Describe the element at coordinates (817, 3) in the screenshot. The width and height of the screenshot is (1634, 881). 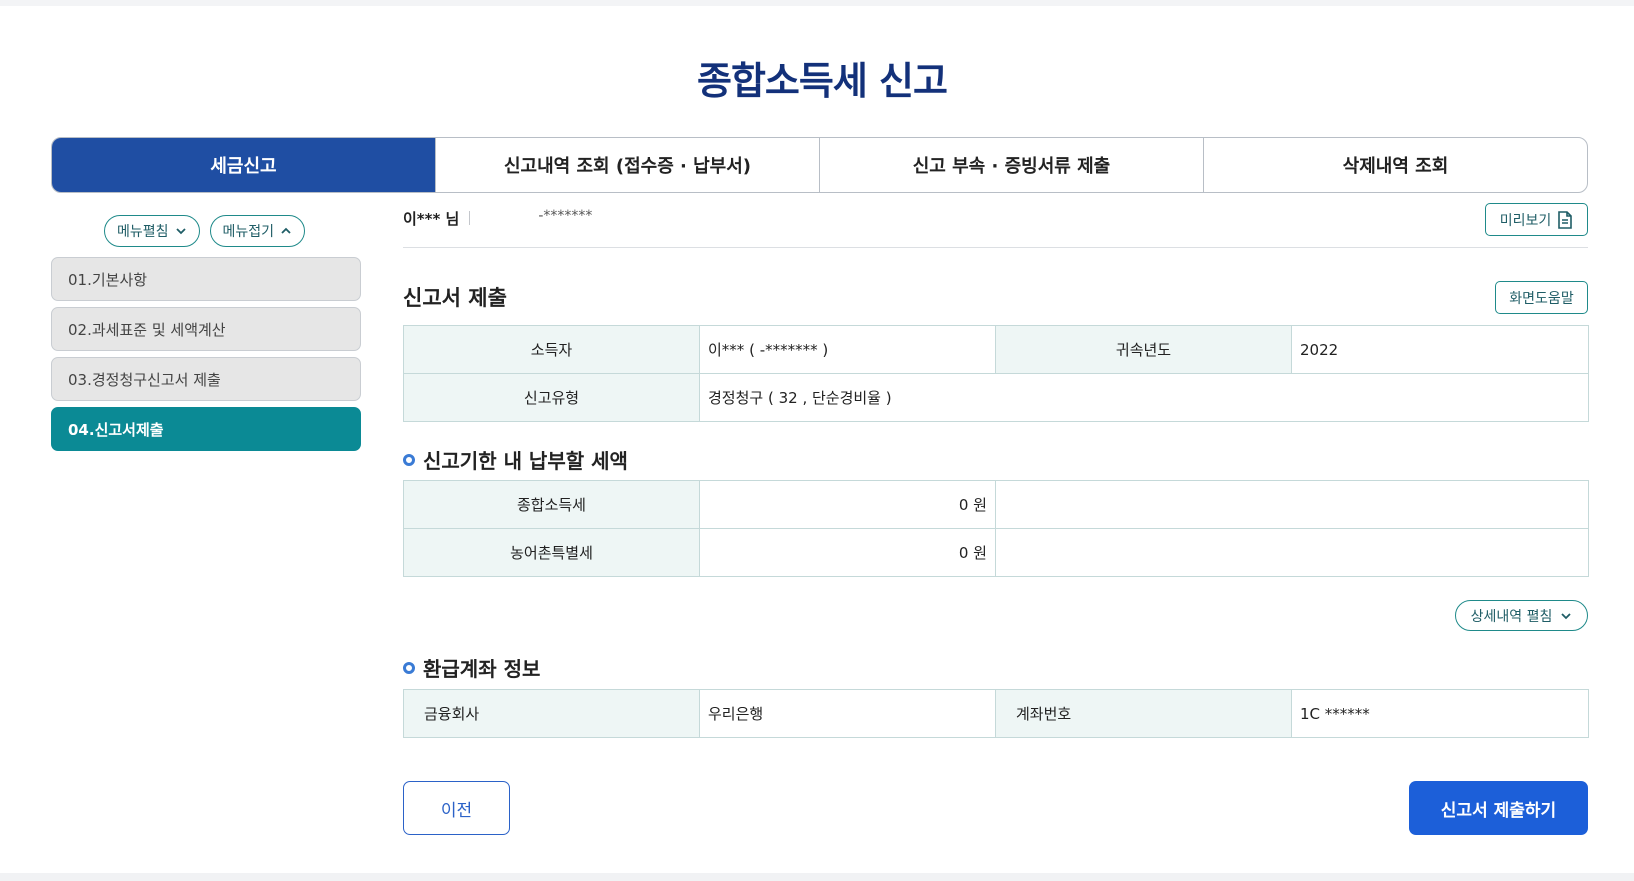
I see `top-strip` at that location.